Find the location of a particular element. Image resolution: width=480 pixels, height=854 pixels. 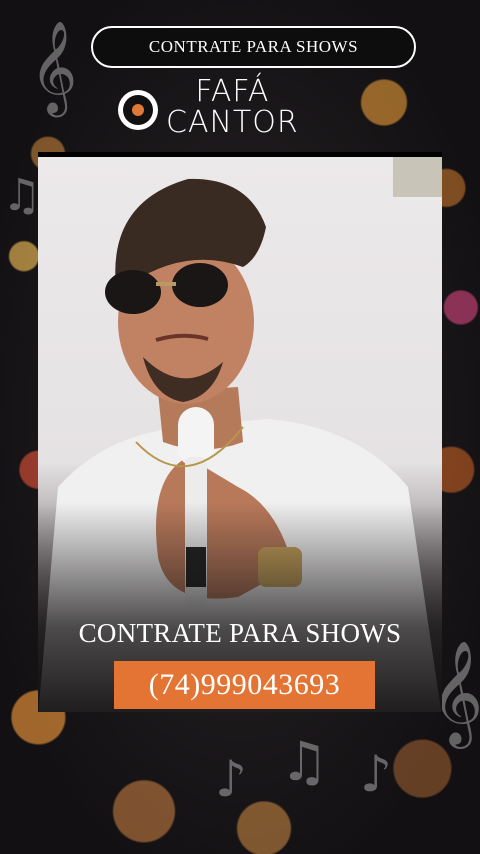

vinyl-record-icon is located at coordinates (138, 110).